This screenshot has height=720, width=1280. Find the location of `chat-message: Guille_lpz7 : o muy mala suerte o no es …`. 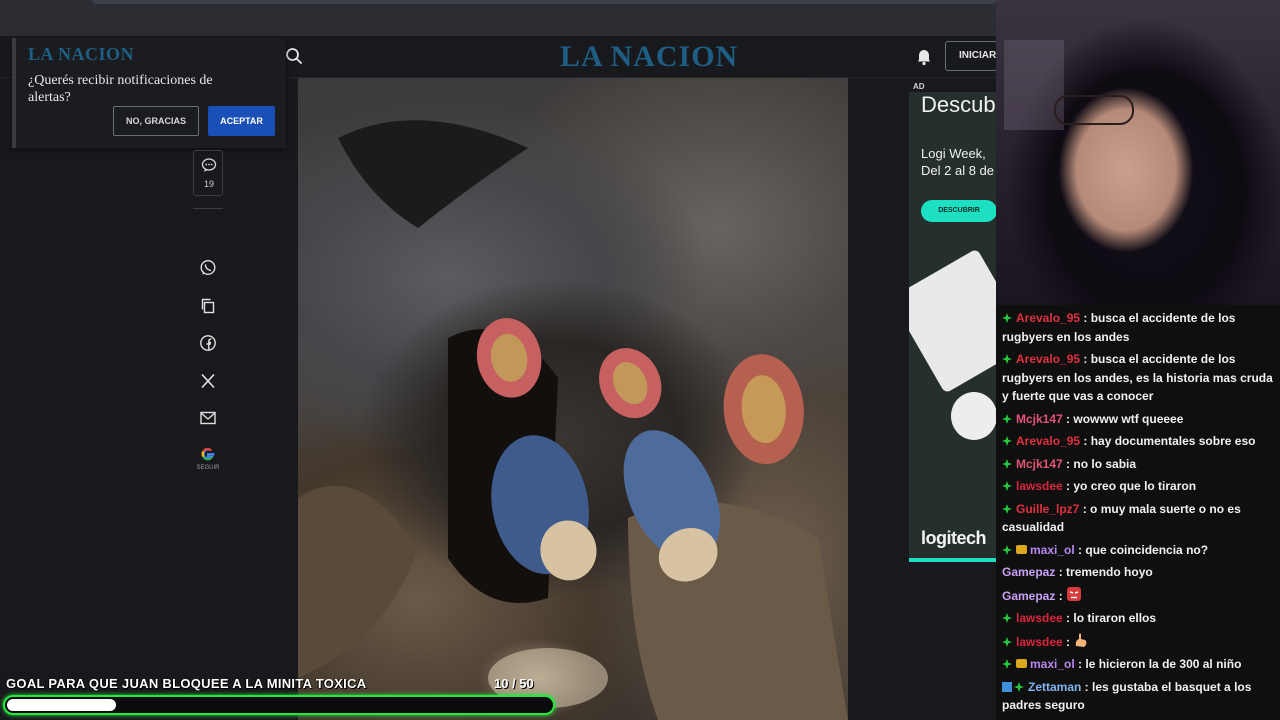

chat-message: Guille_lpz7 : o muy mala suerte o no es … is located at coordinates (1138, 518).